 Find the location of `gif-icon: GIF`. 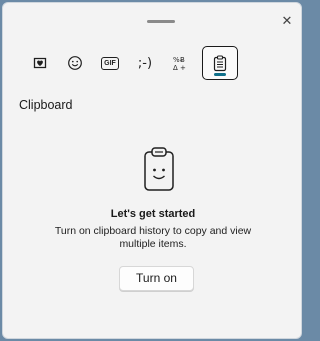

gif-icon: GIF is located at coordinates (110, 63).